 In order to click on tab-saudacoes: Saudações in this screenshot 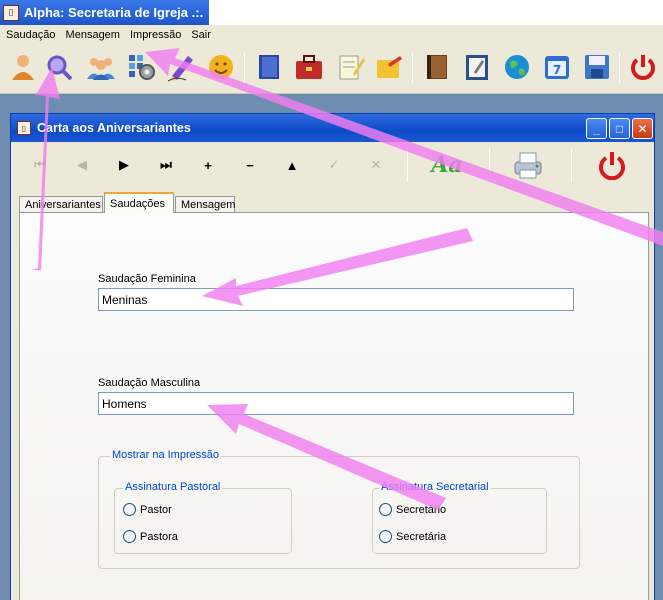, I will do `click(139, 202)`.